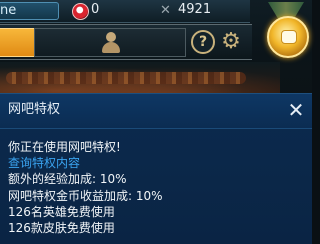  What do you see at coordinates (61, 228) in the screenshot?
I see `free-skins-text: 126款皮肤免费使用` at bounding box center [61, 228].